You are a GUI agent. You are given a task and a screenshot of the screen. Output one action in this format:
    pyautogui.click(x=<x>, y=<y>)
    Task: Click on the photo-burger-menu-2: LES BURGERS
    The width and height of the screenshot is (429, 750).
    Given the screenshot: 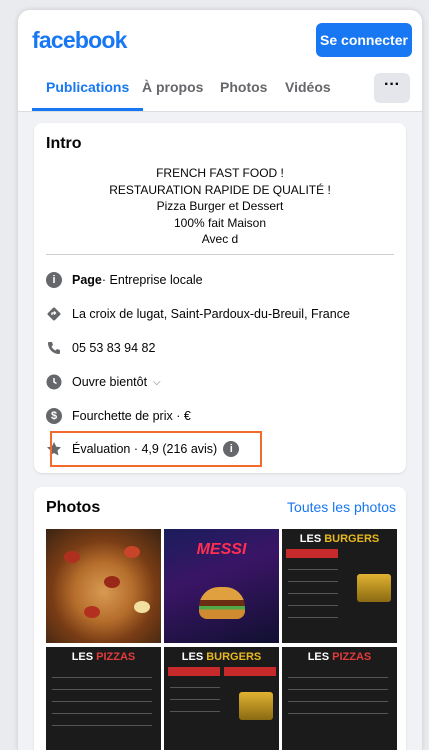 What is the action you would take?
    pyautogui.click(x=221, y=698)
    